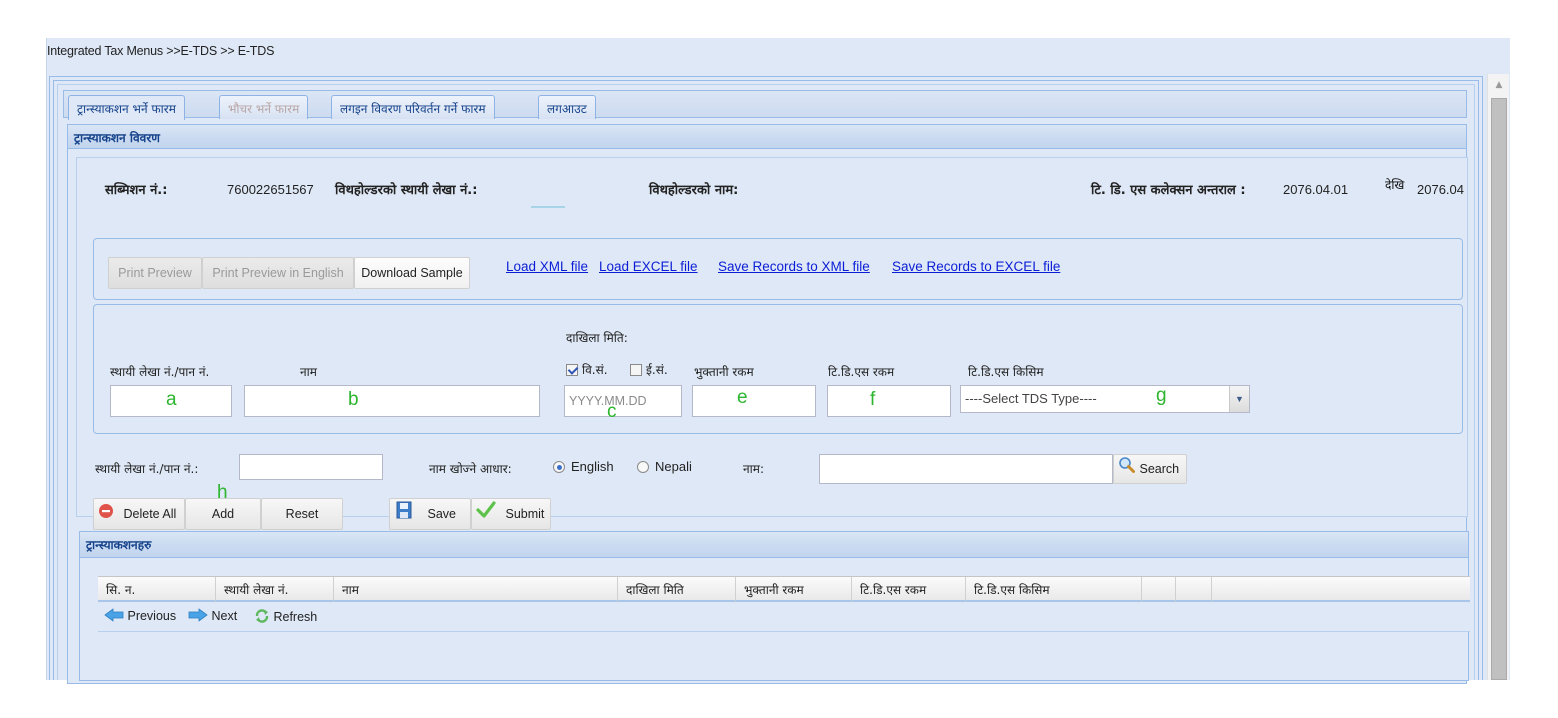  Describe the element at coordinates (275, 589) in the screenshot. I see `column-pan: स्थायी लेखा नं.` at that location.